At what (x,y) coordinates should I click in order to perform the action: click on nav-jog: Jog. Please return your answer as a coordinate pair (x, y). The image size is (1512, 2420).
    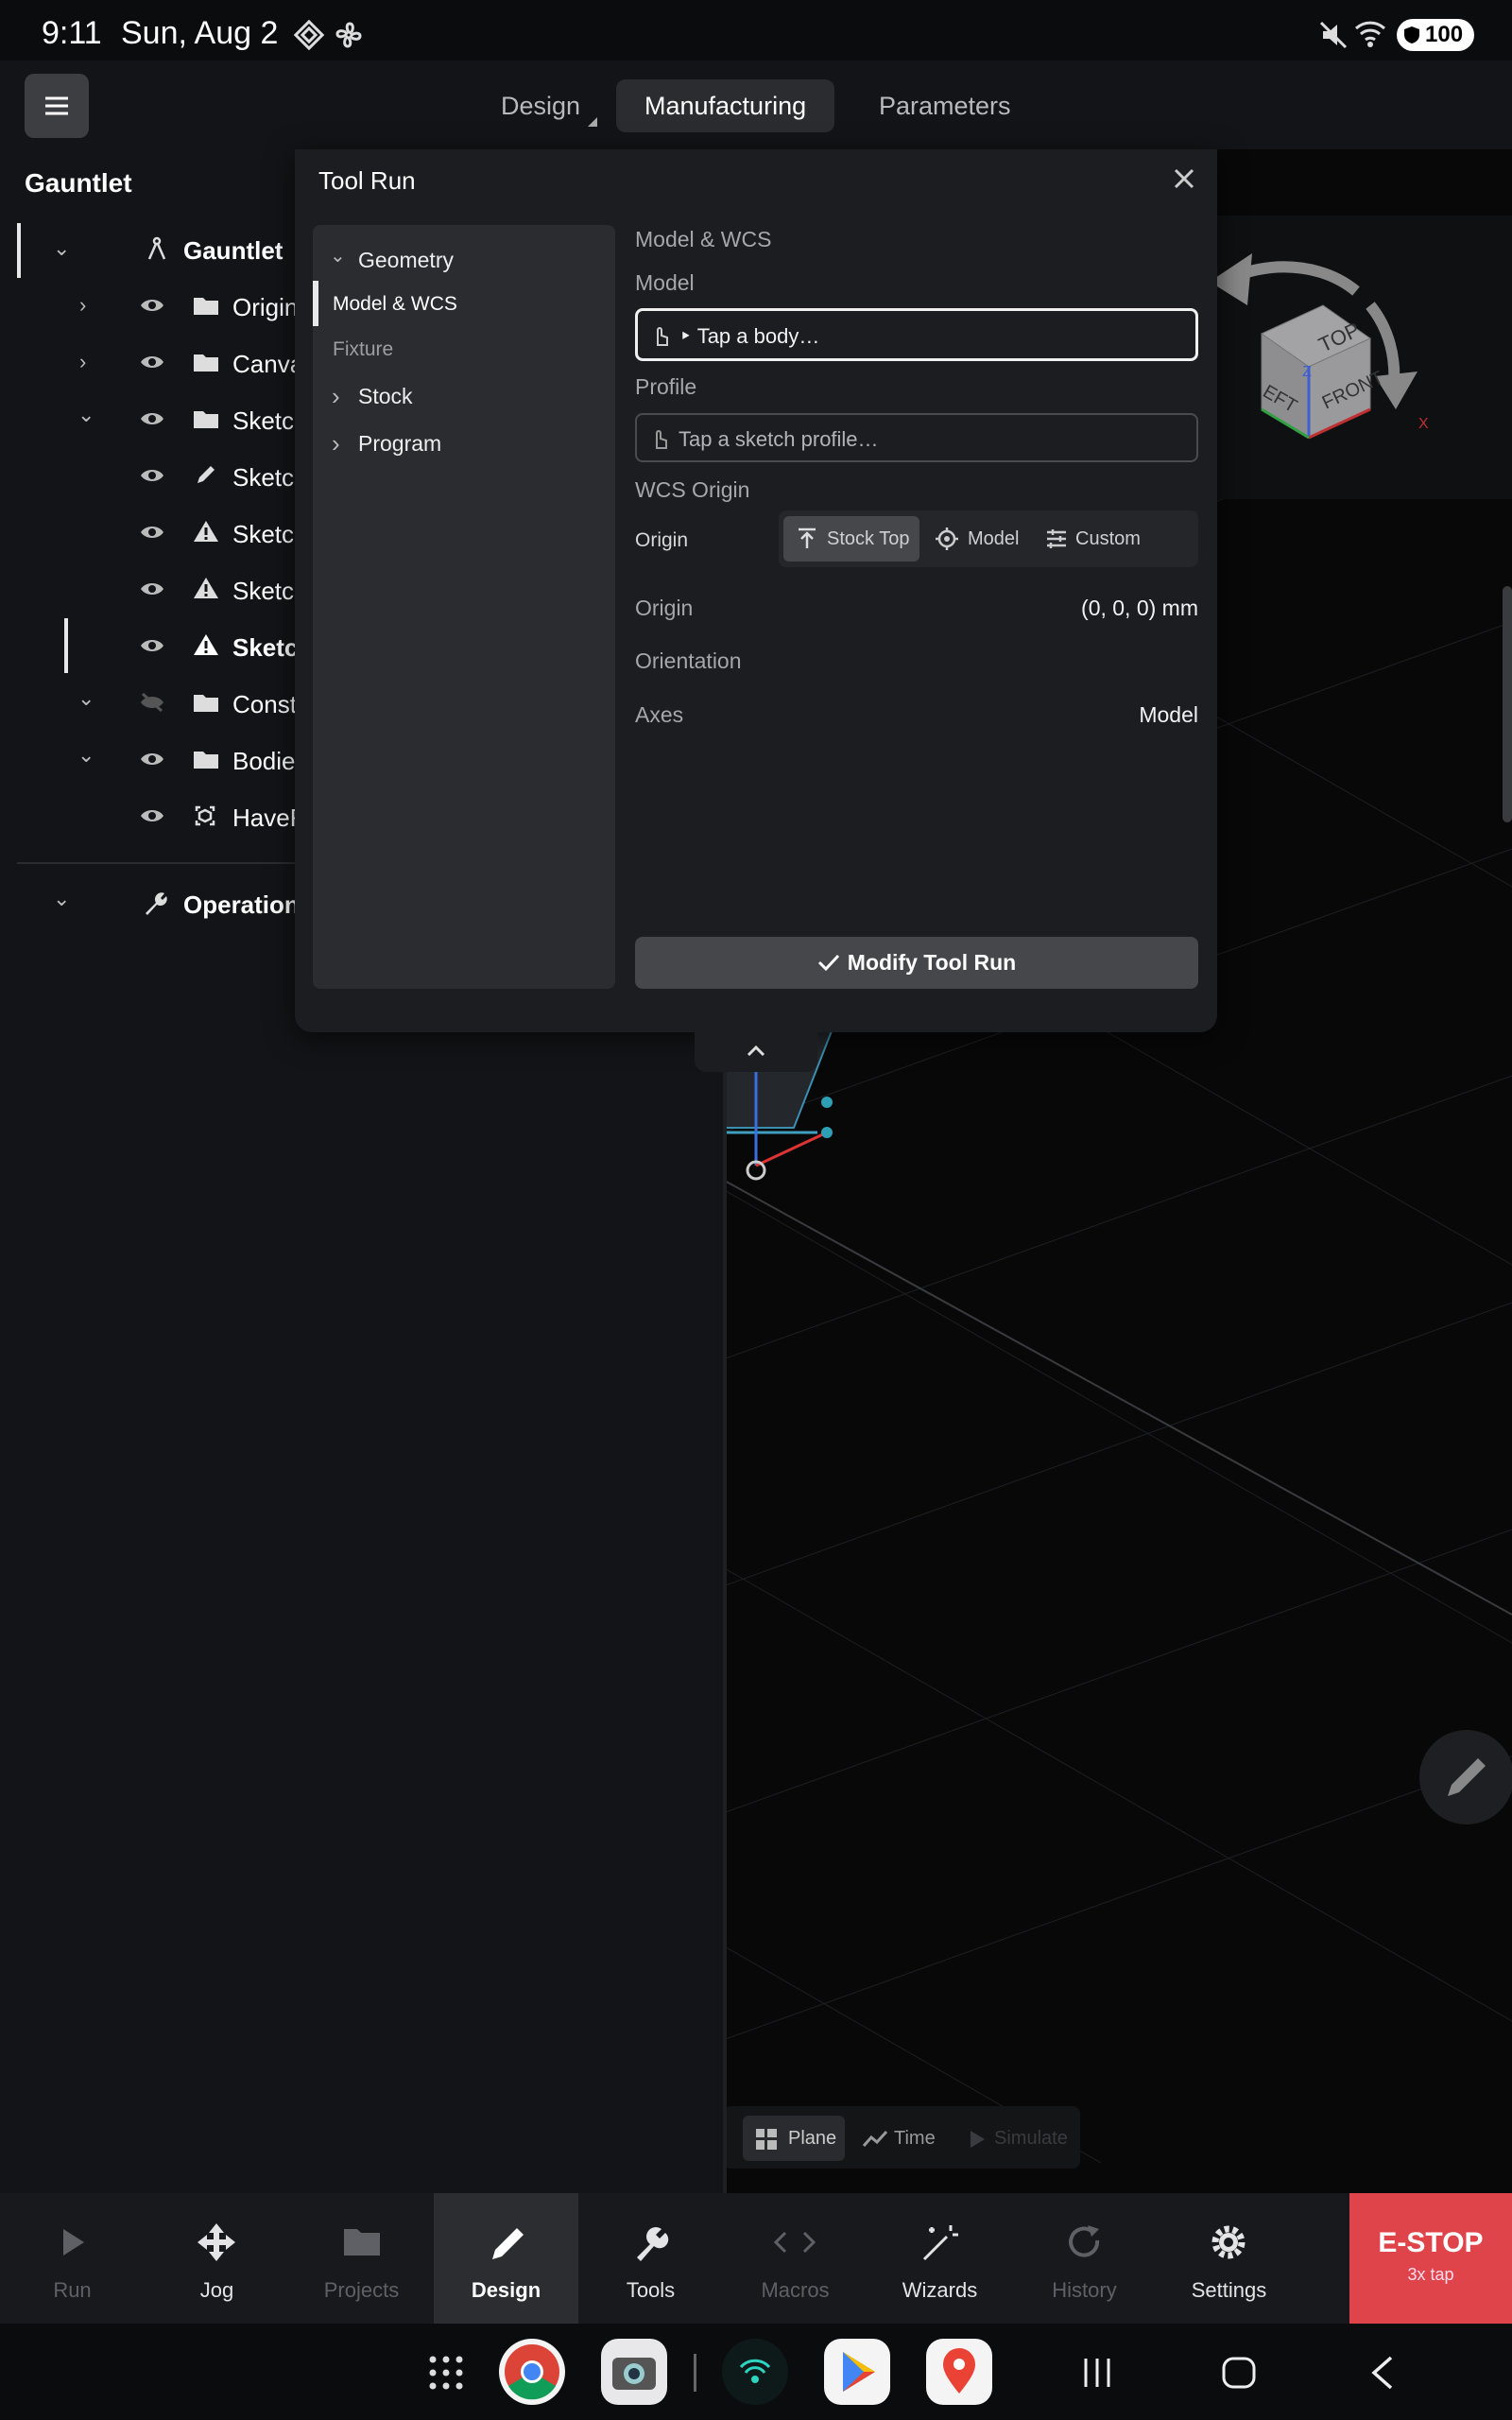
    Looking at the image, I should click on (217, 2259).